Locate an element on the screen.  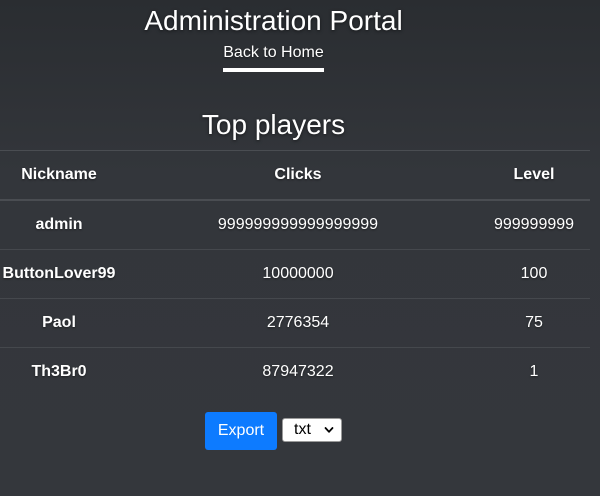
export-format-select: txt is located at coordinates (312, 430).